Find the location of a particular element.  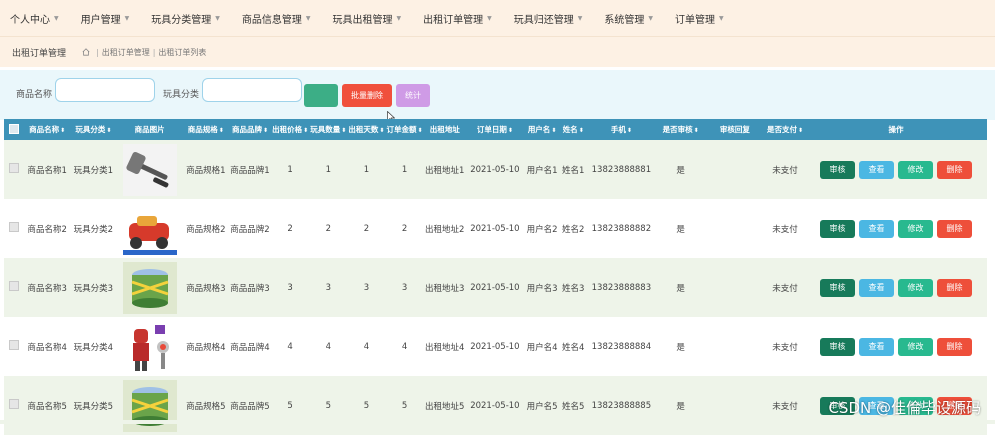

nav-item-4: 商品信息管理 ▼ is located at coordinates (287, 18).